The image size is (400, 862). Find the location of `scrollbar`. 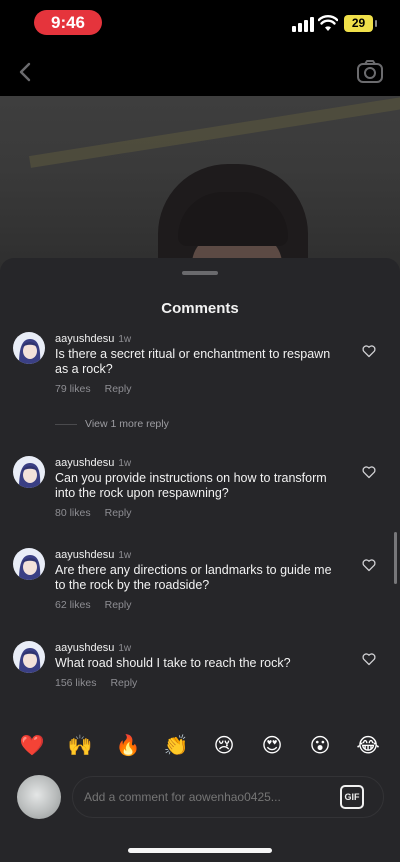

scrollbar is located at coordinates (395, 558).